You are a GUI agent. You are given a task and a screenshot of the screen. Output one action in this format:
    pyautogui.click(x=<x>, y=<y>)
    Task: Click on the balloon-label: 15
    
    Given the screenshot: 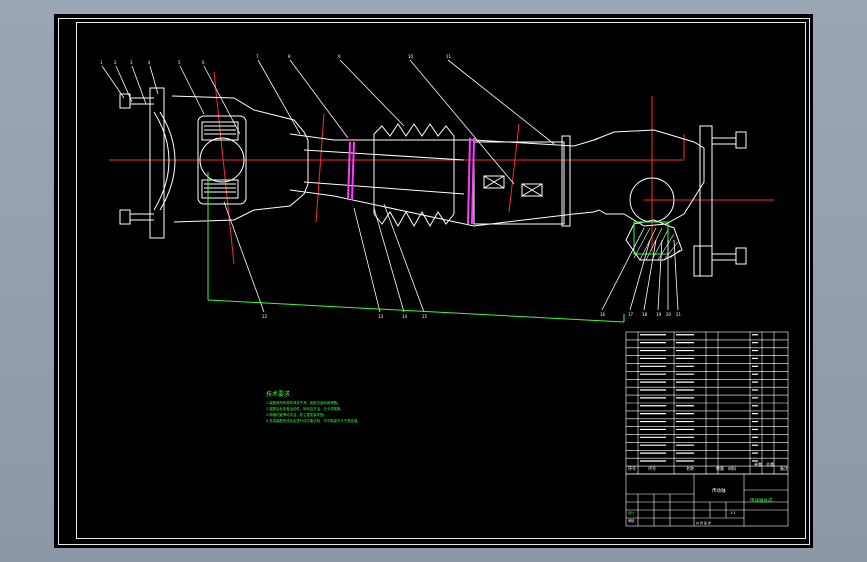 What is the action you would take?
    pyautogui.click(x=425, y=316)
    